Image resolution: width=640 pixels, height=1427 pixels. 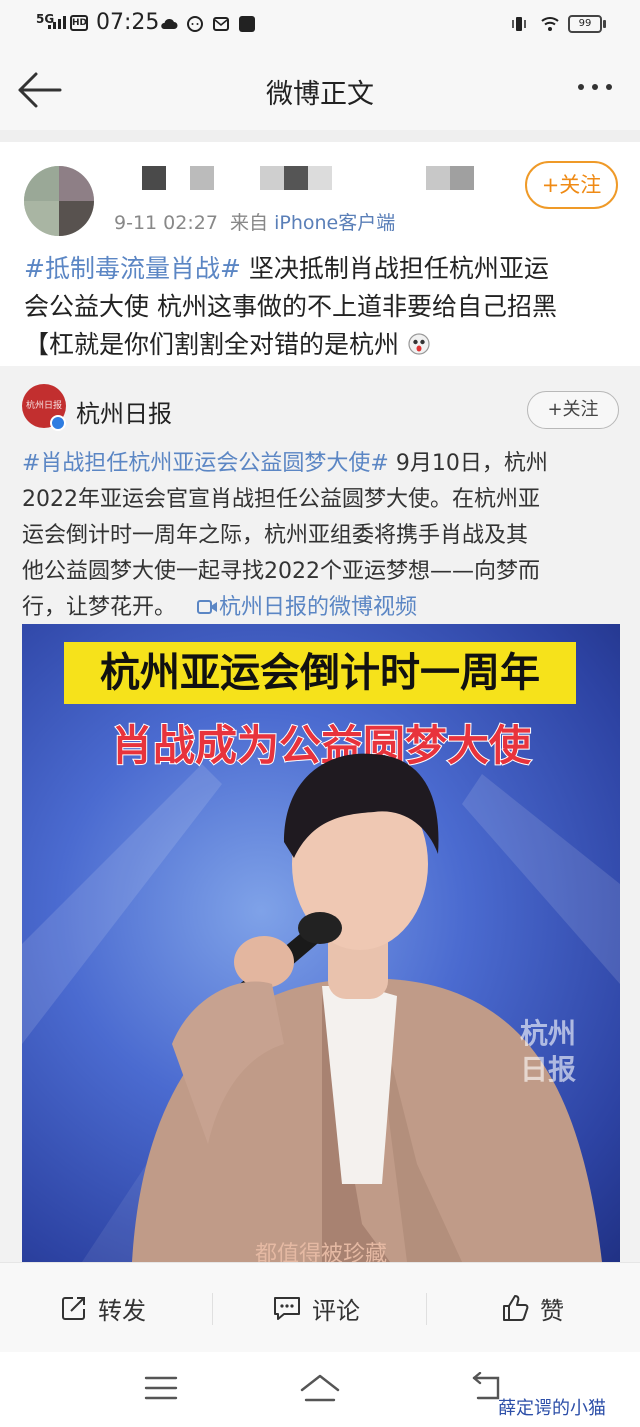 I want to click on battery-icon: 99, so click(x=585, y=24).